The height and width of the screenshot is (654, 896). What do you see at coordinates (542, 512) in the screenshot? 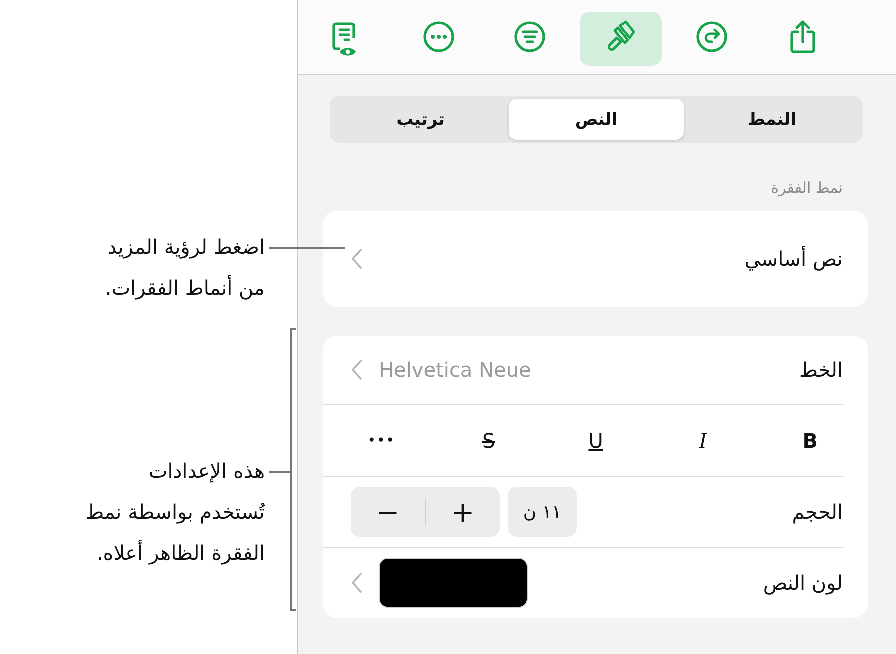
I see `size-value: ١١ ن` at bounding box center [542, 512].